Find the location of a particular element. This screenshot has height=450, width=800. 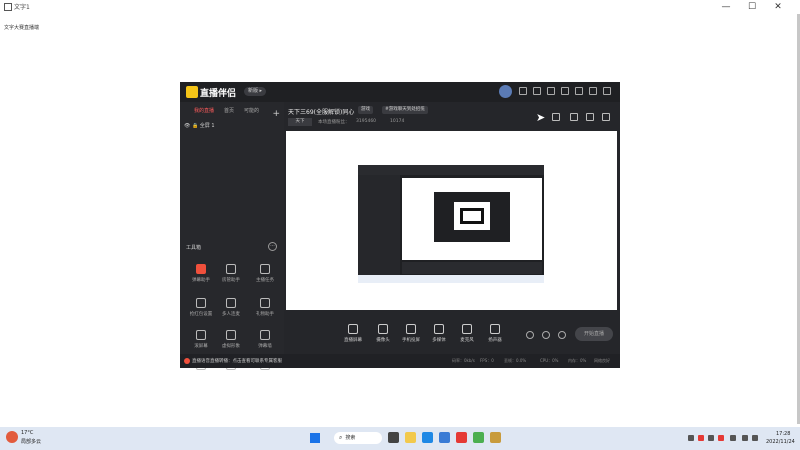

preview-icon is located at coordinates (546, 335).